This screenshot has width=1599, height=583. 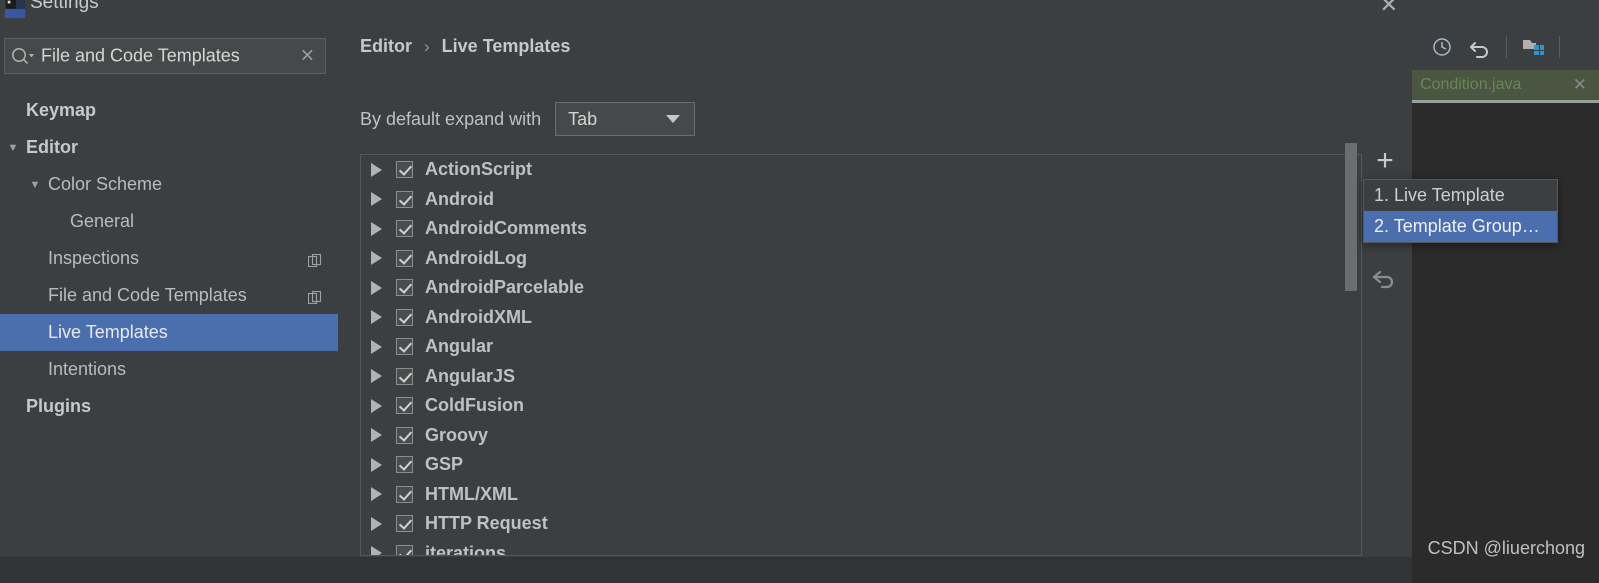 I want to click on sidebar-item-label: Editor, so click(x=52, y=147).